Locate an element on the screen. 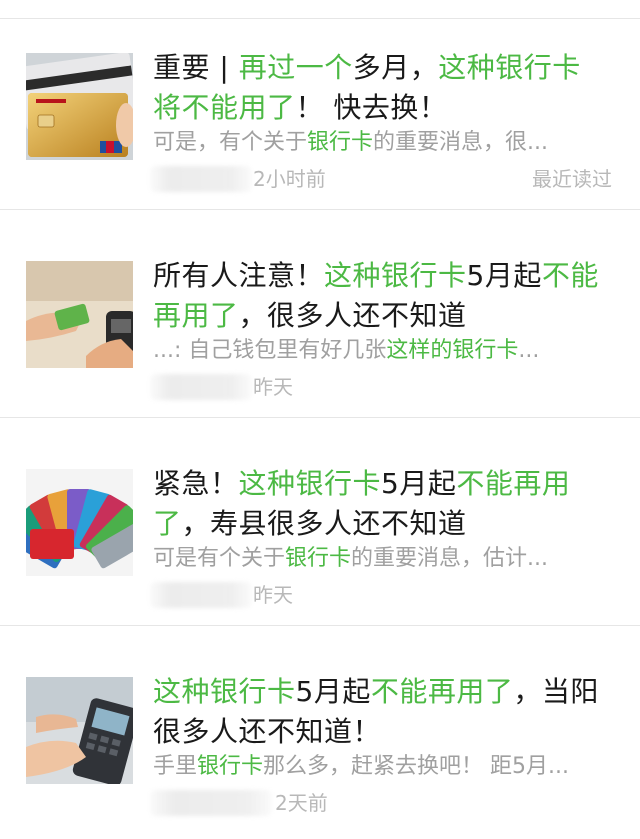 The height and width of the screenshot is (839, 640). highlighted-keyword: 再过一个 is located at coordinates (295, 67).